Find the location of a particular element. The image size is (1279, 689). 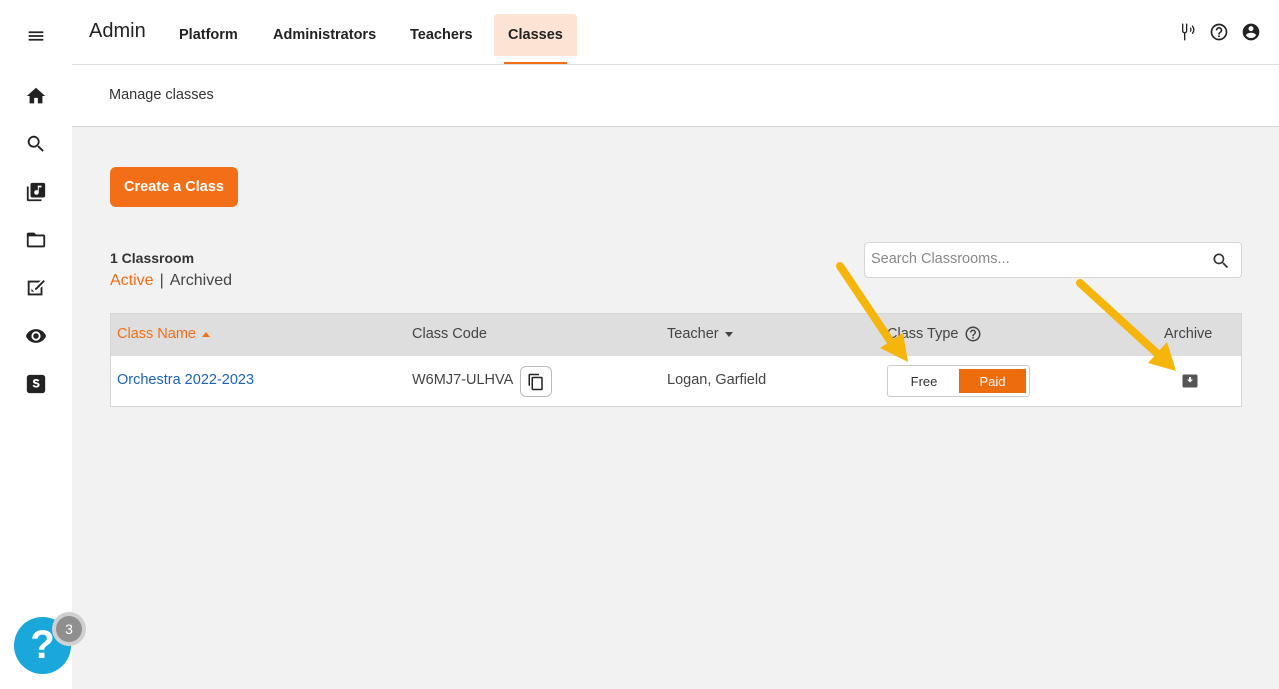

tuning-fork-icon is located at coordinates (1187, 32).